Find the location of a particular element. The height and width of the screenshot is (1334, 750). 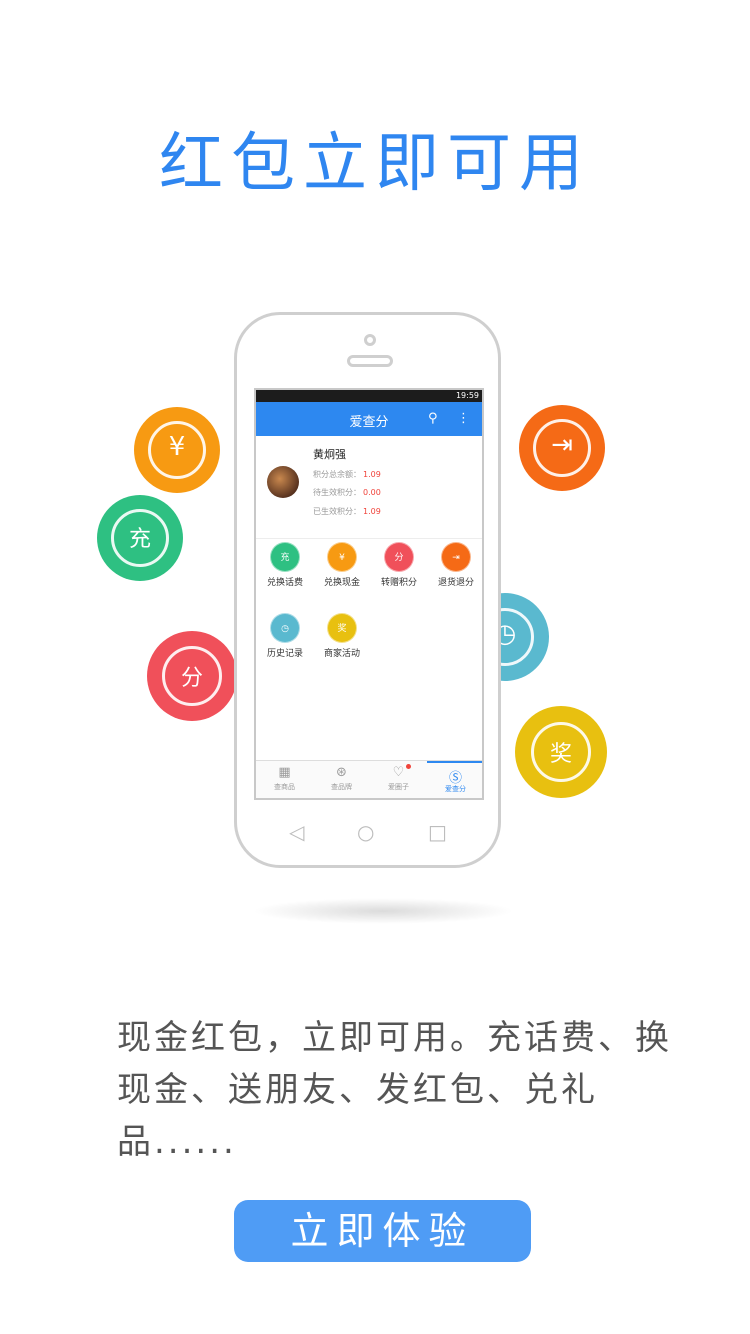

phone-speaker is located at coordinates (370, 361).